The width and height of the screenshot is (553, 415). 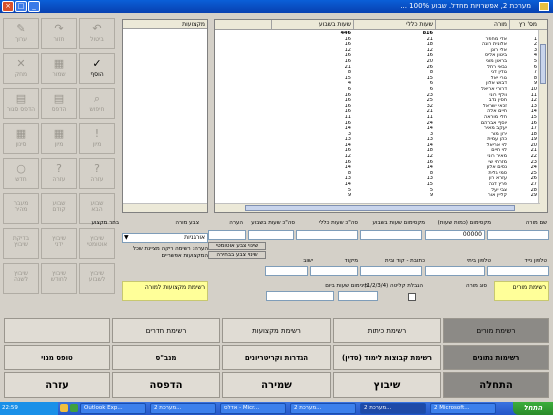 I want to click on toolbar-button-10: ! מיון, so click(x=97, y=138).